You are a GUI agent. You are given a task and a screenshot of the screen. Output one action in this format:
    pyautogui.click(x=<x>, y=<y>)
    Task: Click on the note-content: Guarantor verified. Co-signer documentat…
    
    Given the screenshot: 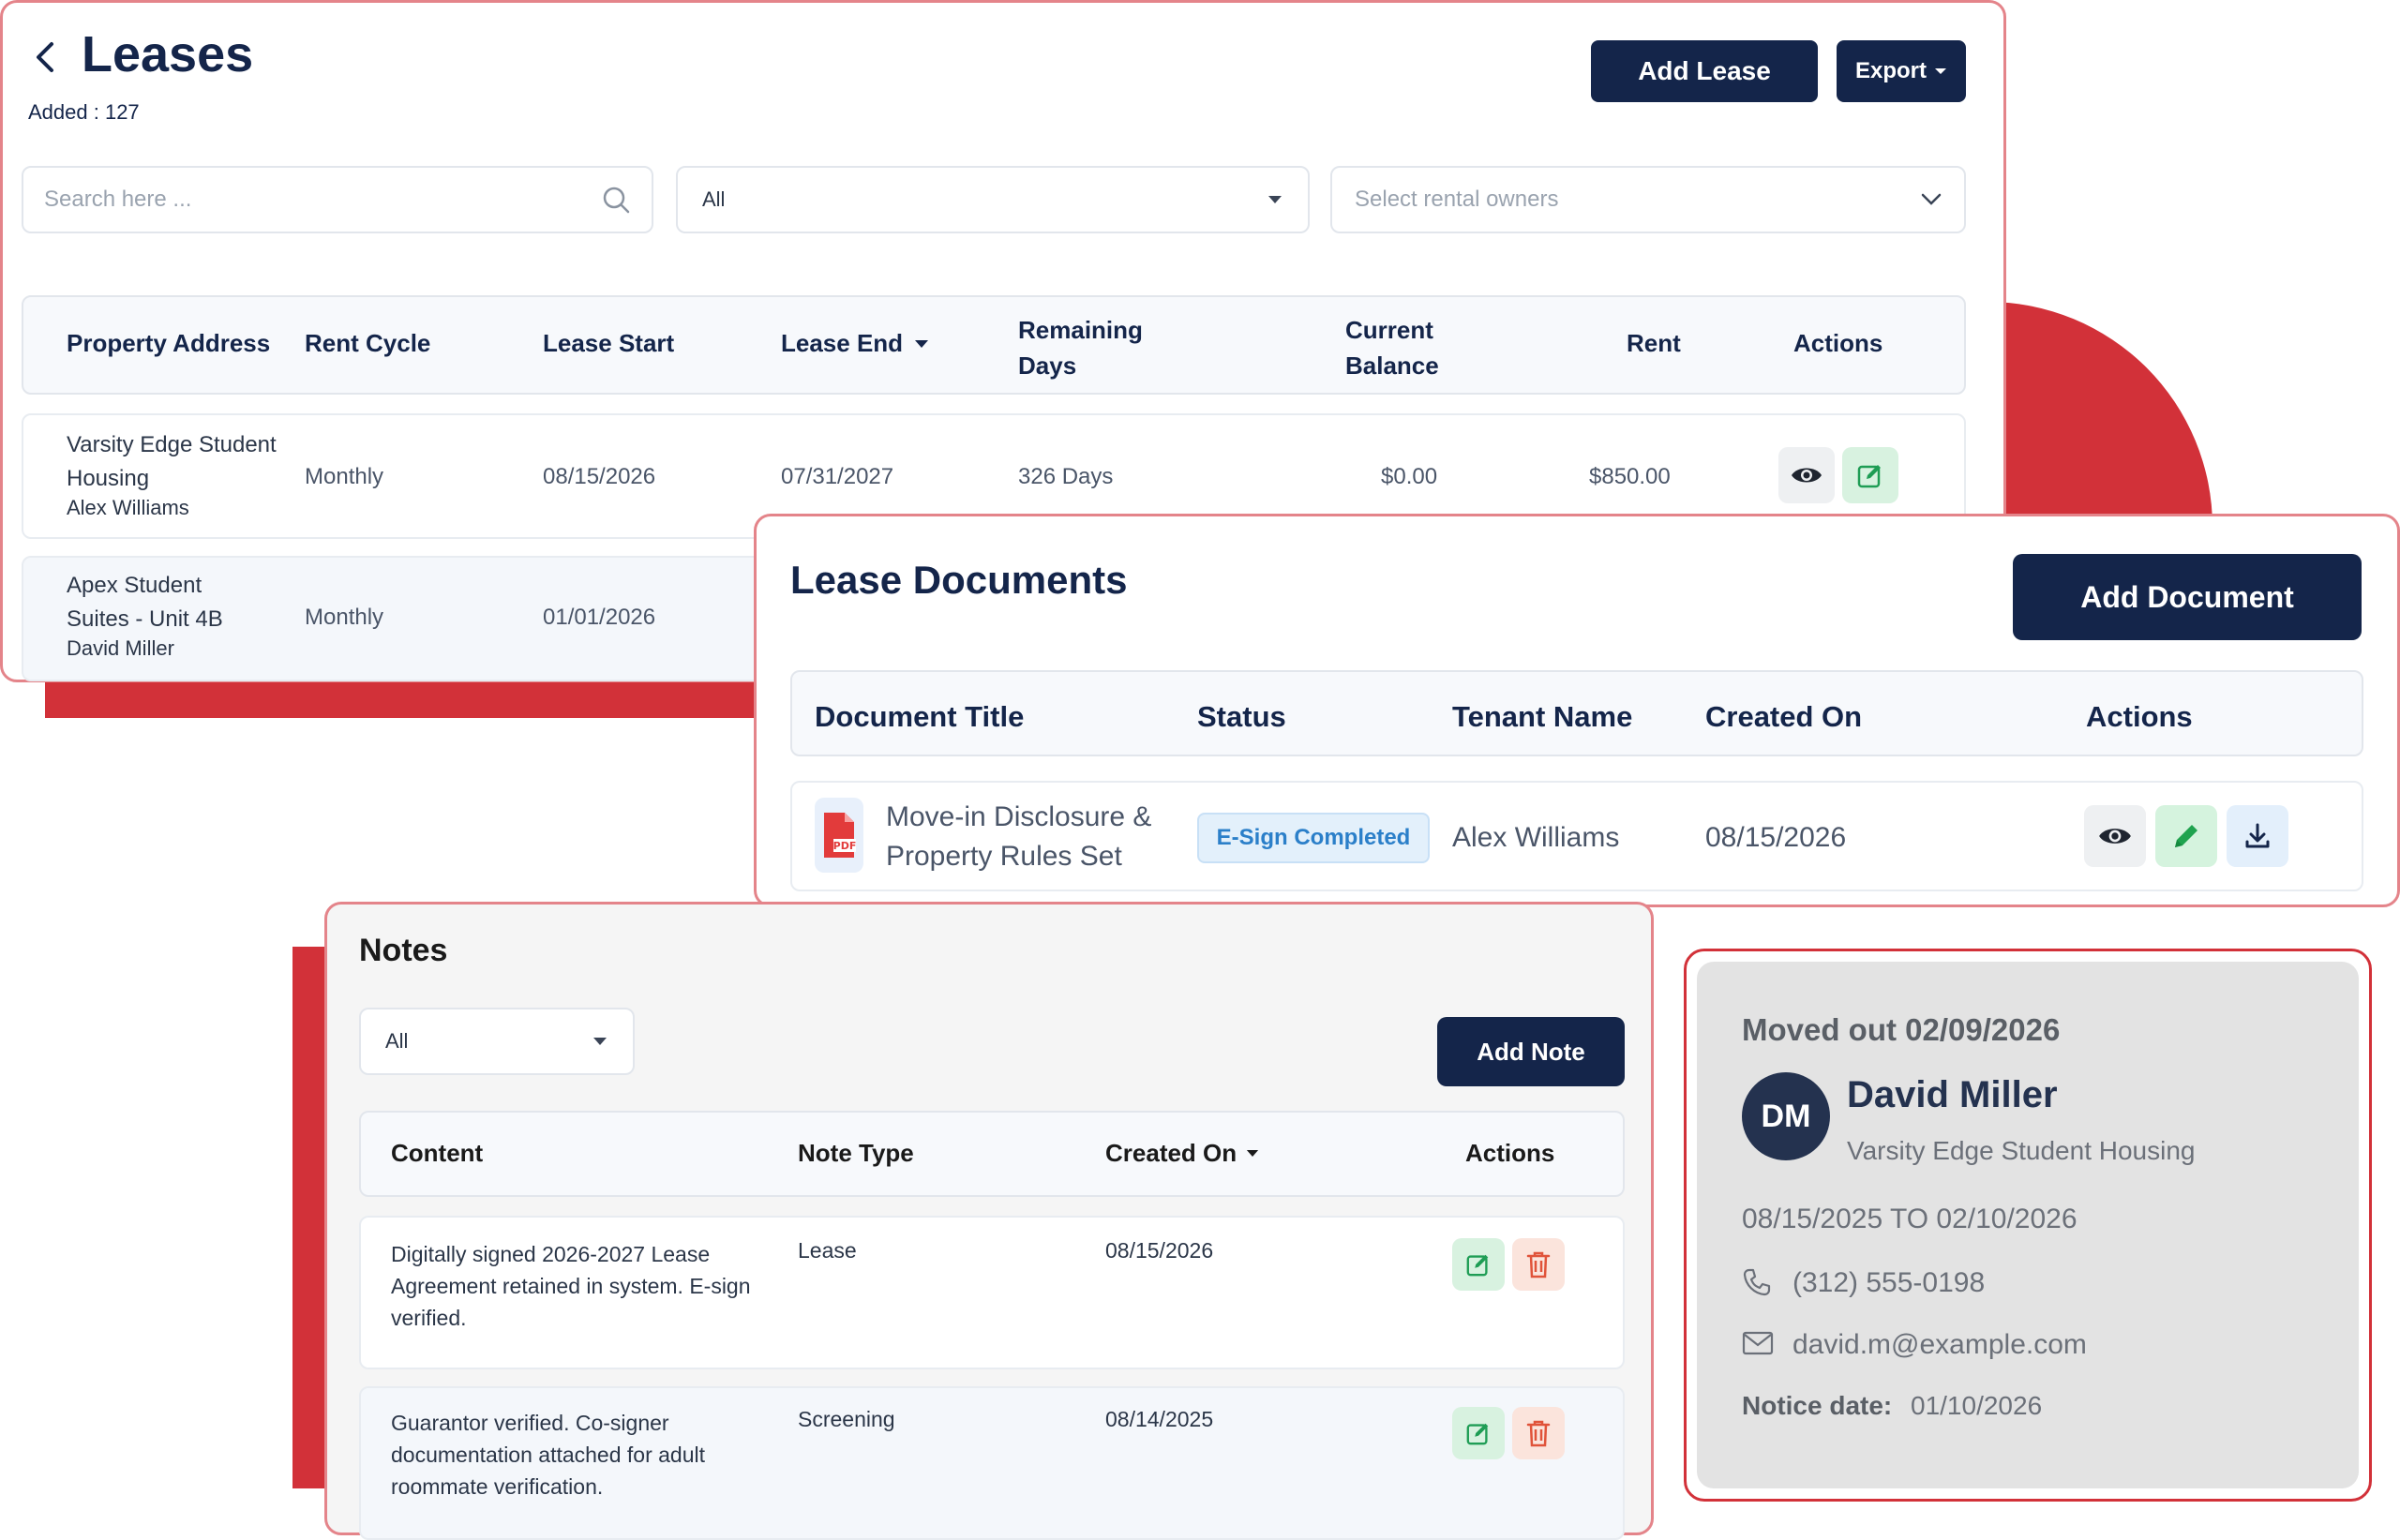 What is the action you would take?
    pyautogui.click(x=548, y=1455)
    